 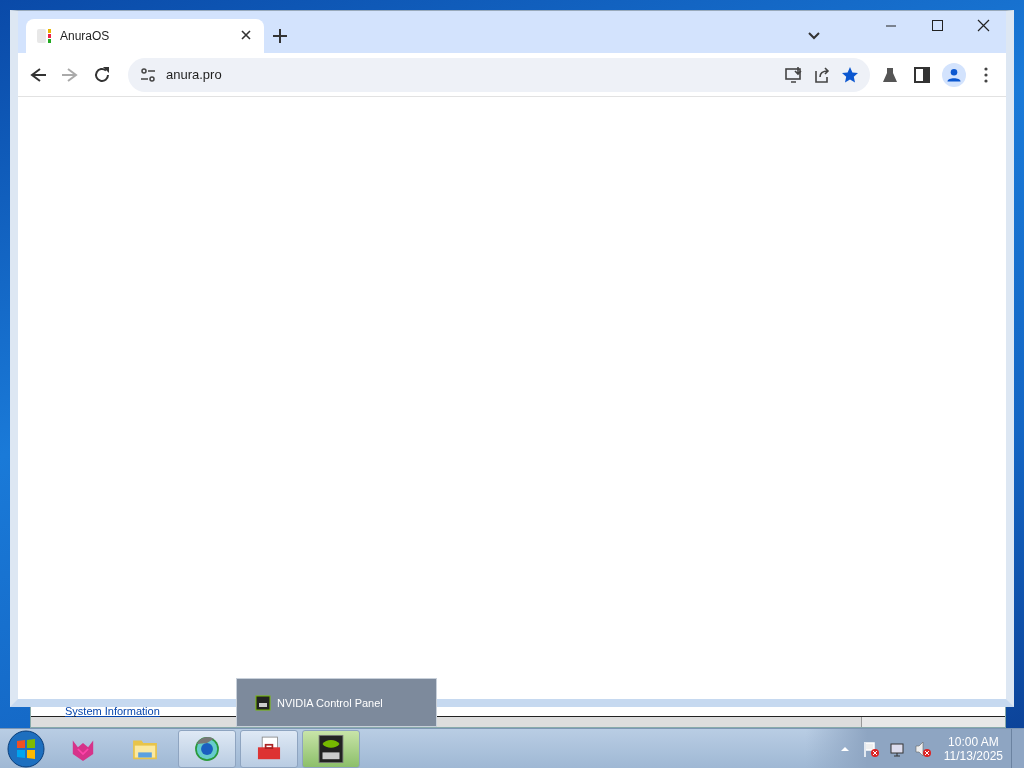 What do you see at coordinates (44, 36) in the screenshot?
I see `site-favicon-icon` at bounding box center [44, 36].